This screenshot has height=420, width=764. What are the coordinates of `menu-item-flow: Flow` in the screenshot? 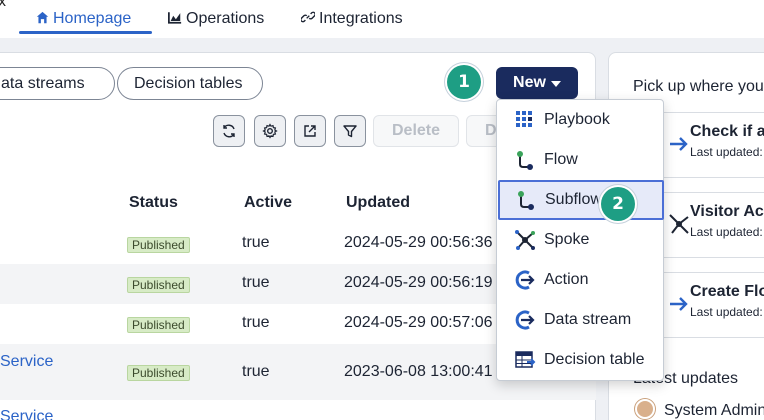 It's located at (580, 160).